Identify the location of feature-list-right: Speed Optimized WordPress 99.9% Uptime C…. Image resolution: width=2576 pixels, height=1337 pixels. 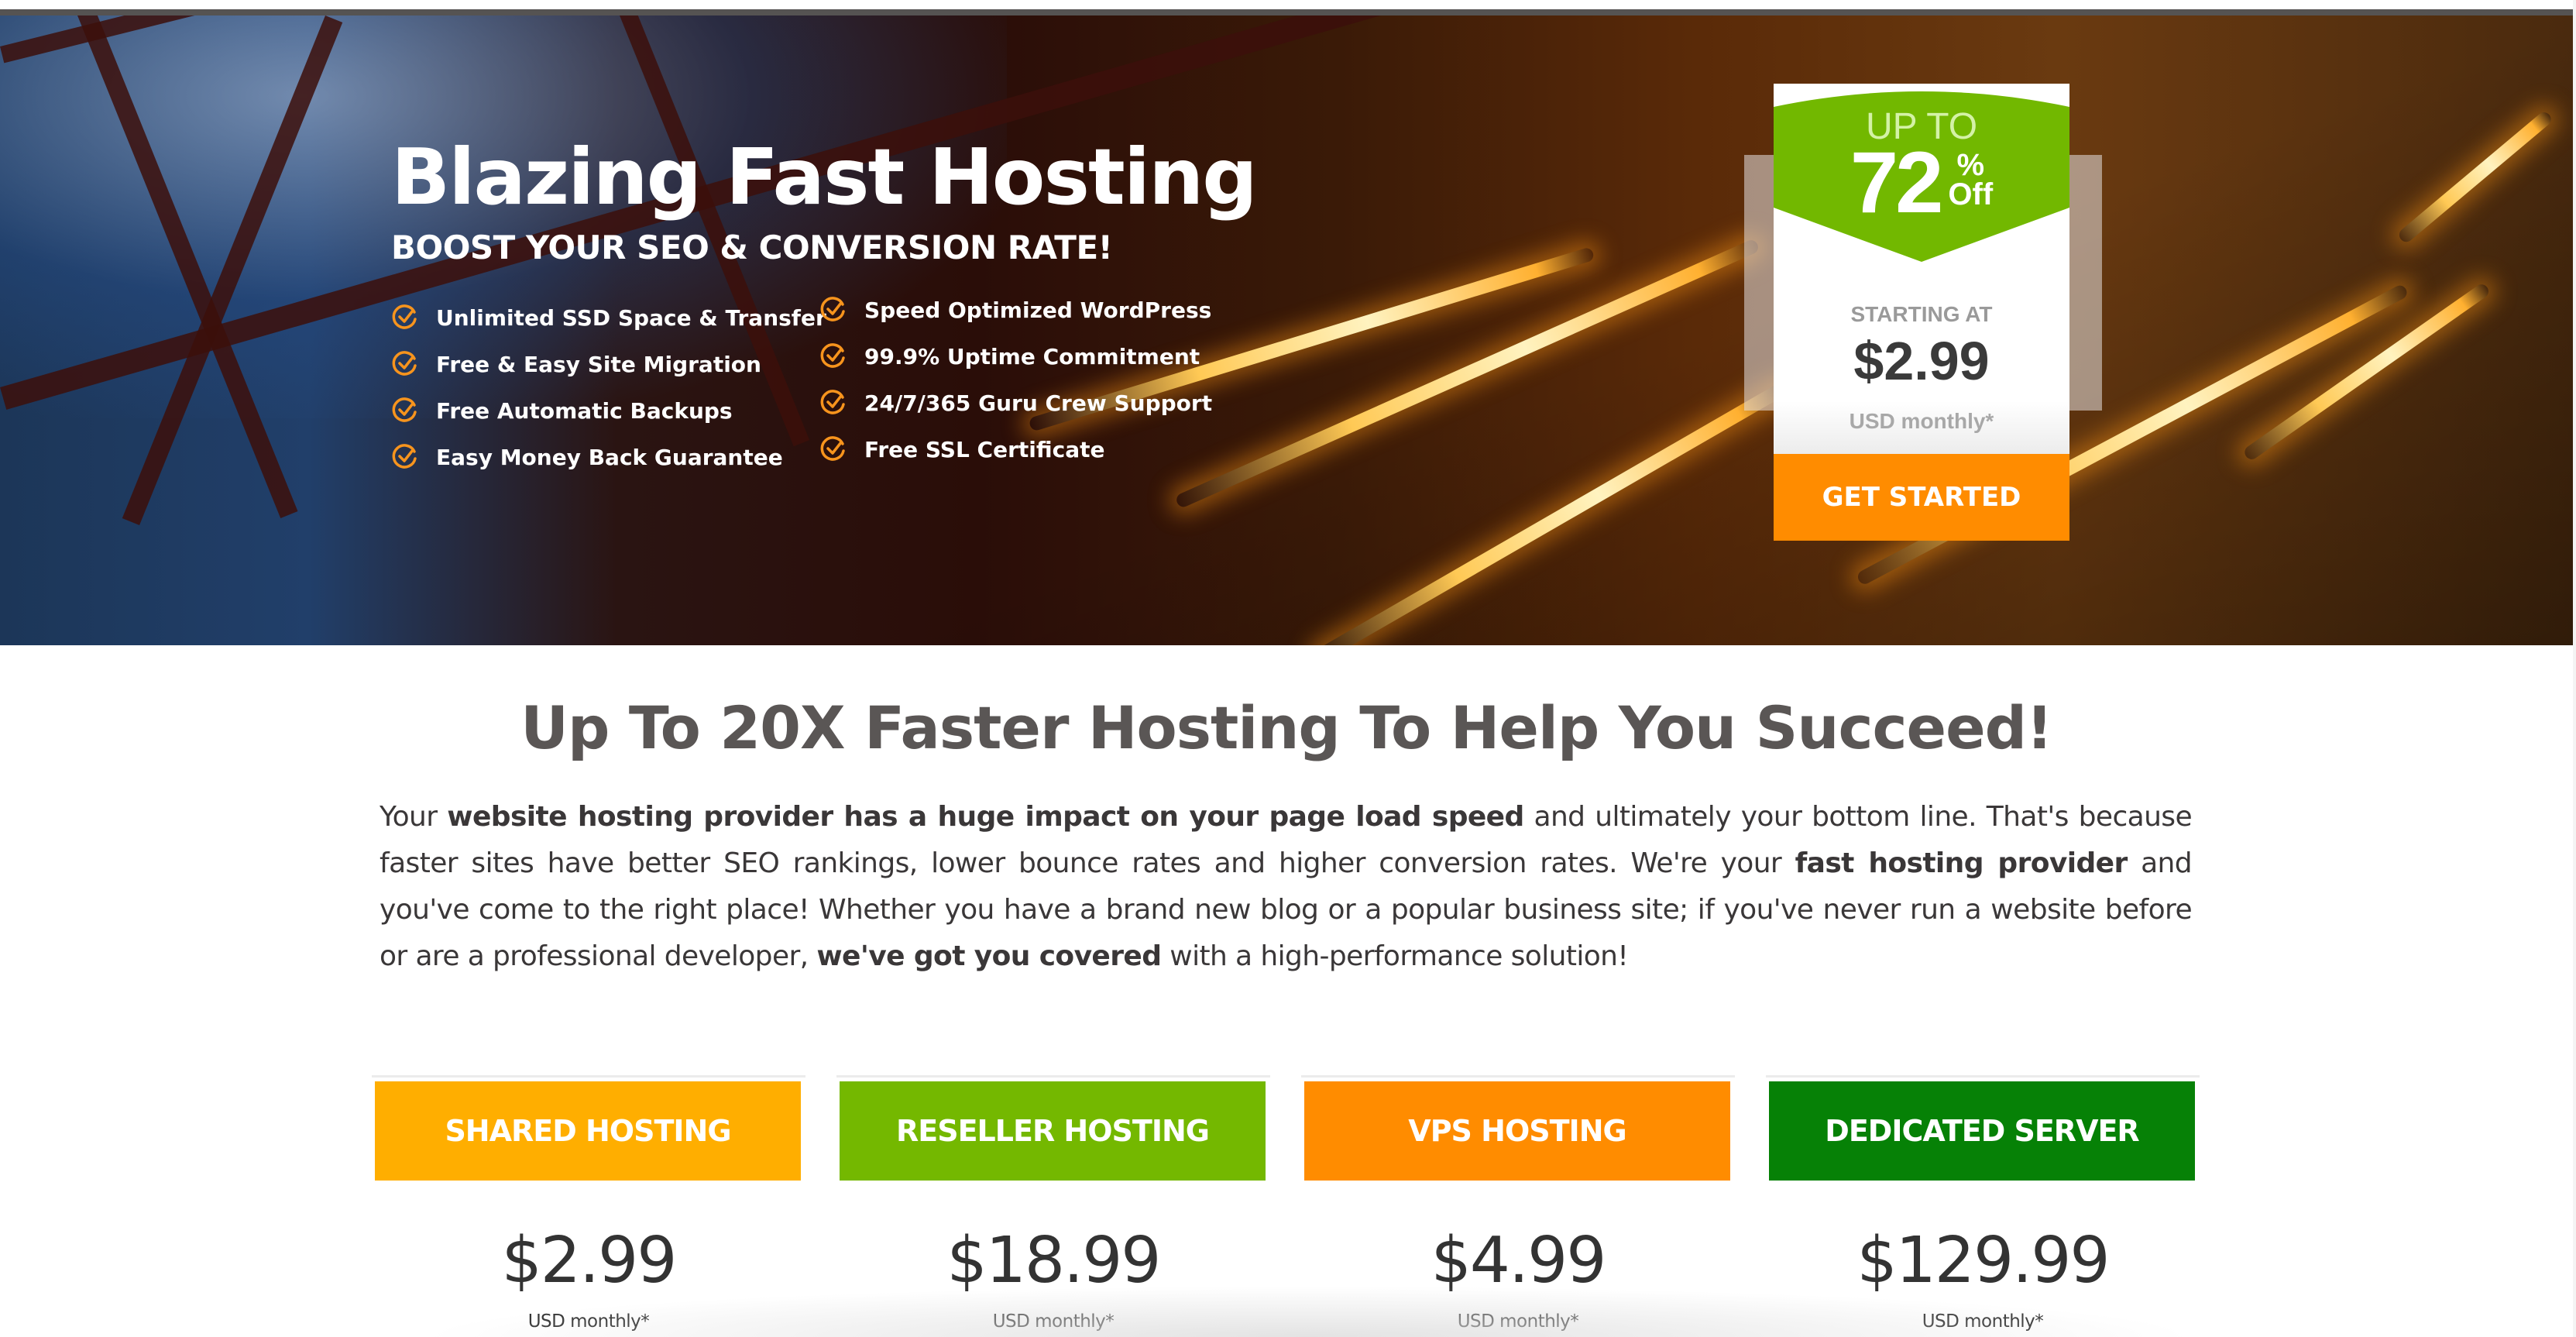
(1015, 380).